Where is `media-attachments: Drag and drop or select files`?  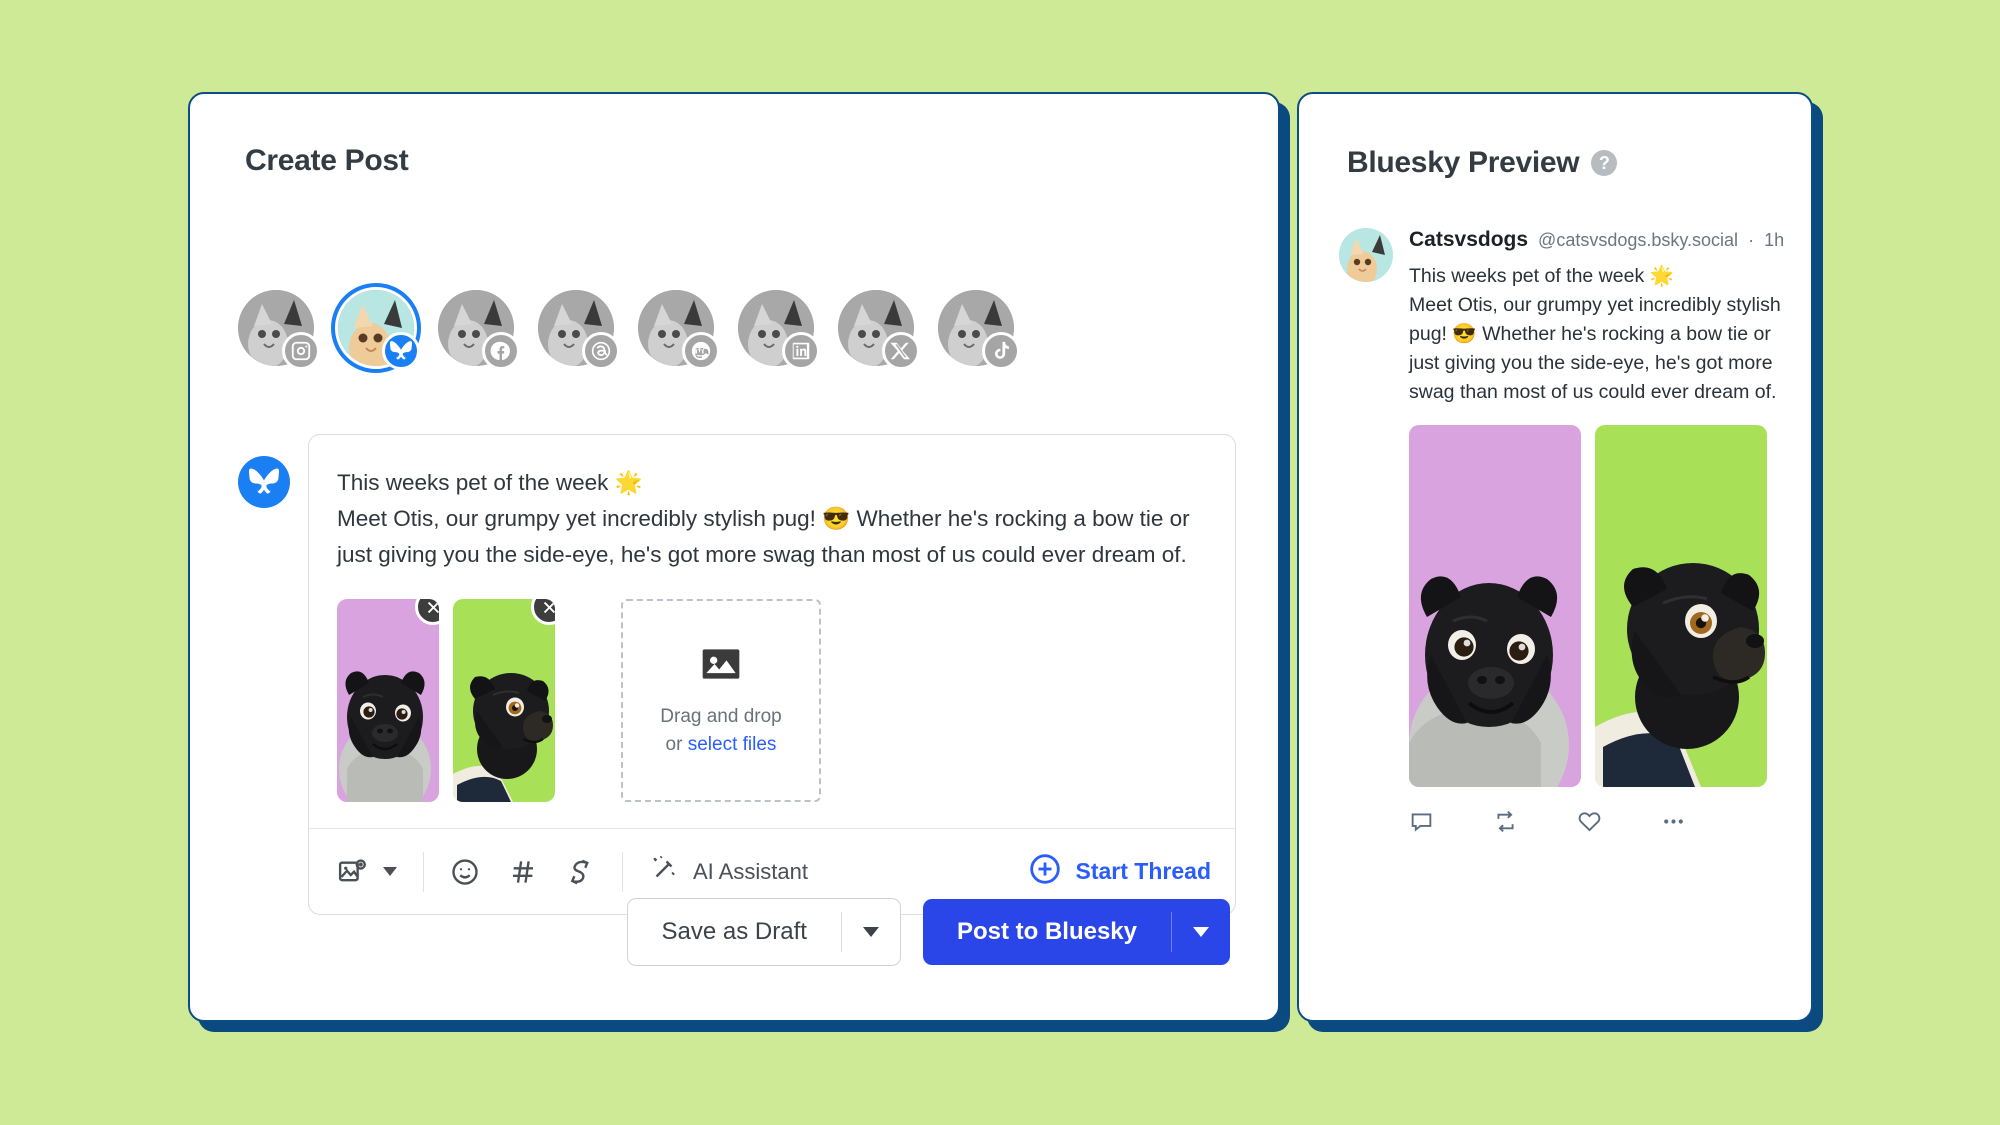
media-attachments: Drag and drop or select files is located at coordinates (772, 700).